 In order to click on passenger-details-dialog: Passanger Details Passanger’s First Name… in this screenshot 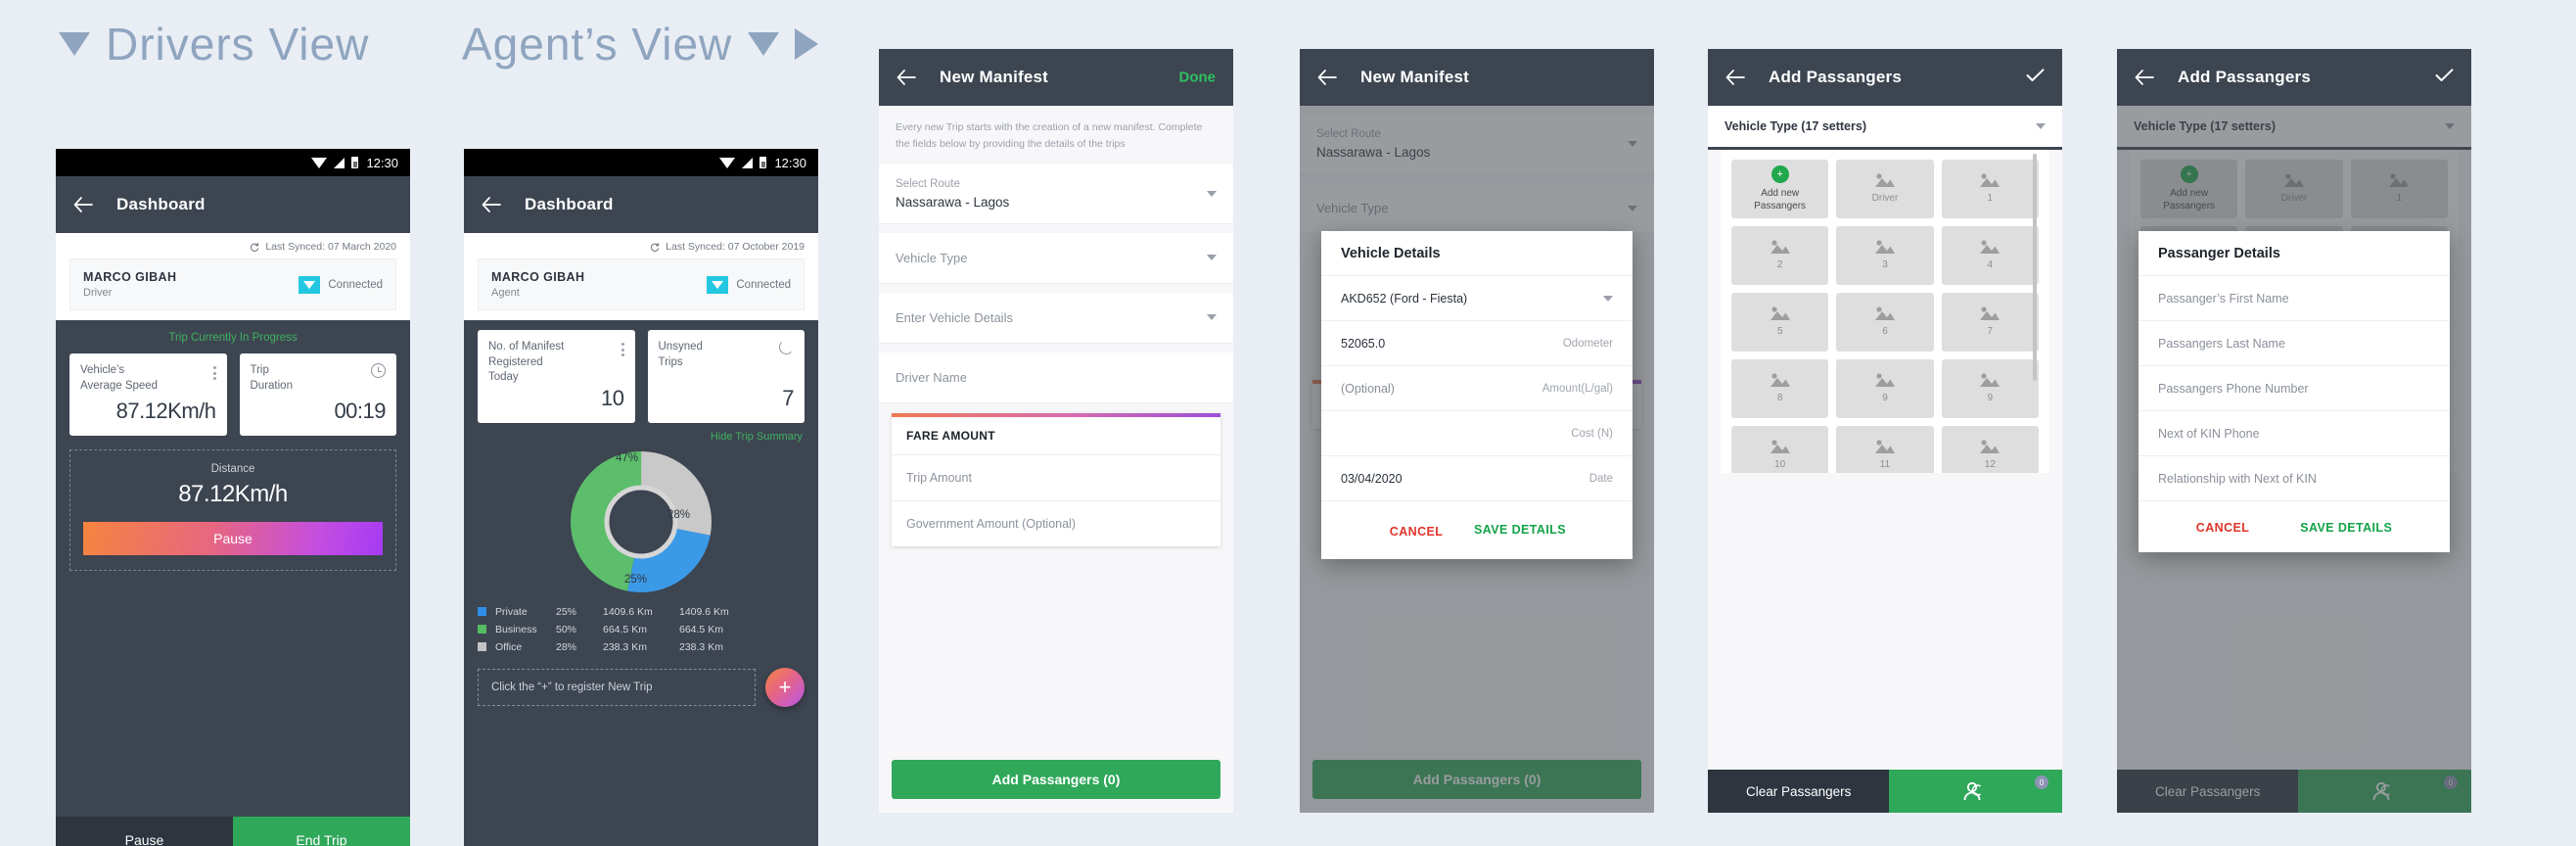, I will do `click(2294, 391)`.